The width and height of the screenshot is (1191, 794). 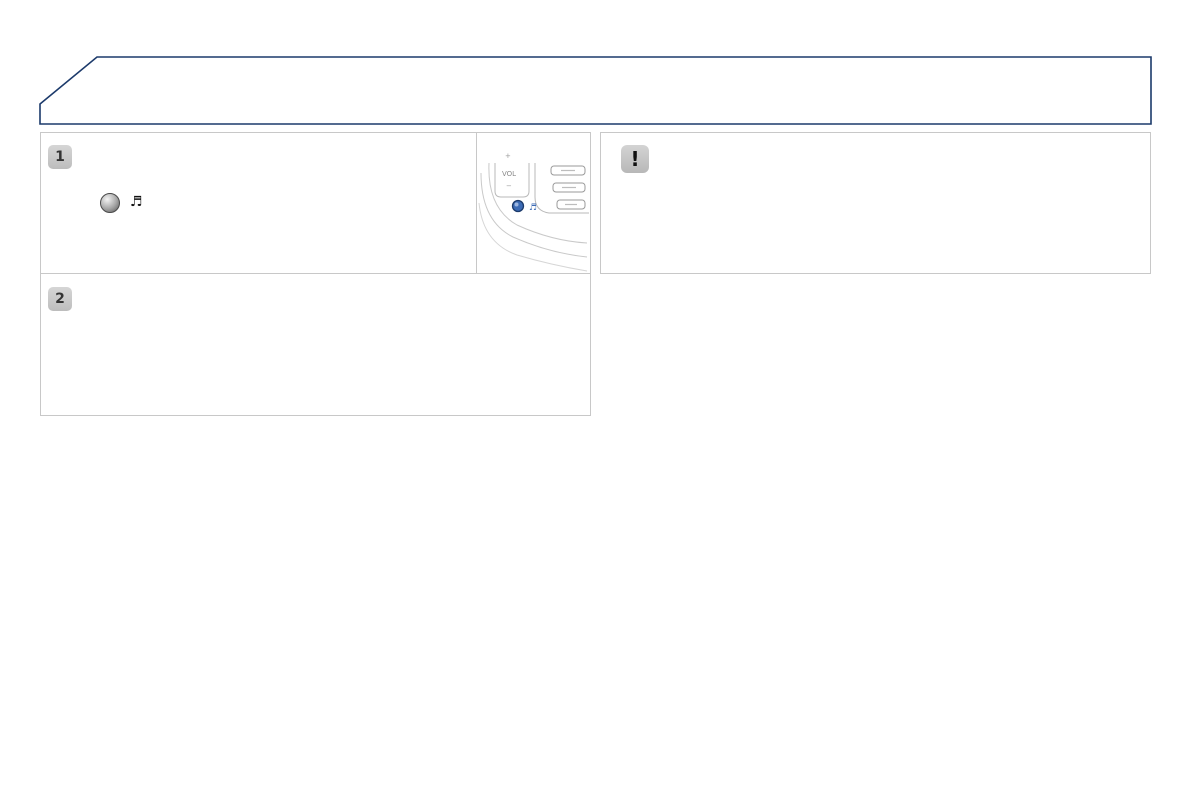 I want to click on step-1-badge: 1, so click(x=60, y=157).